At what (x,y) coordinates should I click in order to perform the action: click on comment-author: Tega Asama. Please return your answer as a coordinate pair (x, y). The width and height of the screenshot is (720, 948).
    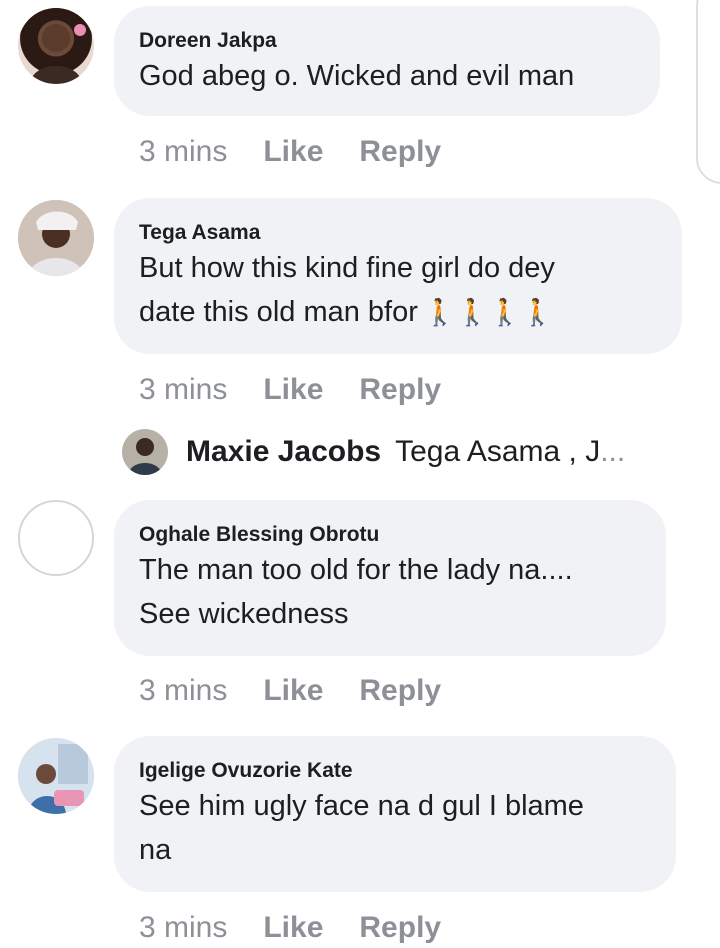
    Looking at the image, I should click on (397, 233).